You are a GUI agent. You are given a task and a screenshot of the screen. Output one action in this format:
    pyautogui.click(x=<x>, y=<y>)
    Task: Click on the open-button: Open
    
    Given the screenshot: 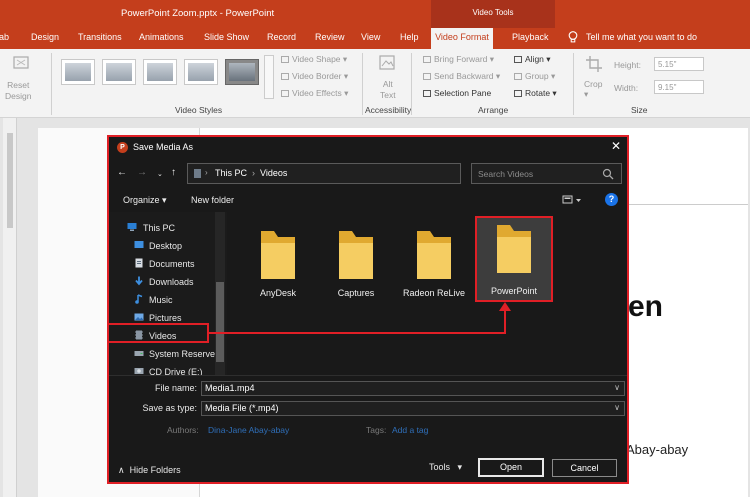 What is the action you would take?
    pyautogui.click(x=511, y=467)
    